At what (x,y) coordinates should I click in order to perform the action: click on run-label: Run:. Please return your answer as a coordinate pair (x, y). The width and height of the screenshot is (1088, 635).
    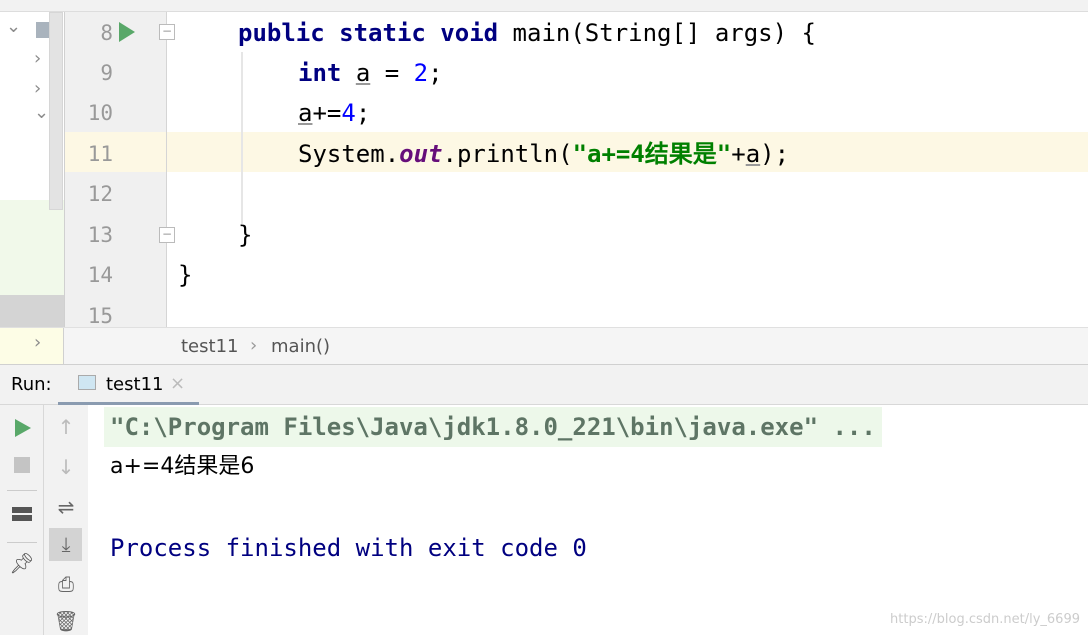
    Looking at the image, I should click on (31, 384).